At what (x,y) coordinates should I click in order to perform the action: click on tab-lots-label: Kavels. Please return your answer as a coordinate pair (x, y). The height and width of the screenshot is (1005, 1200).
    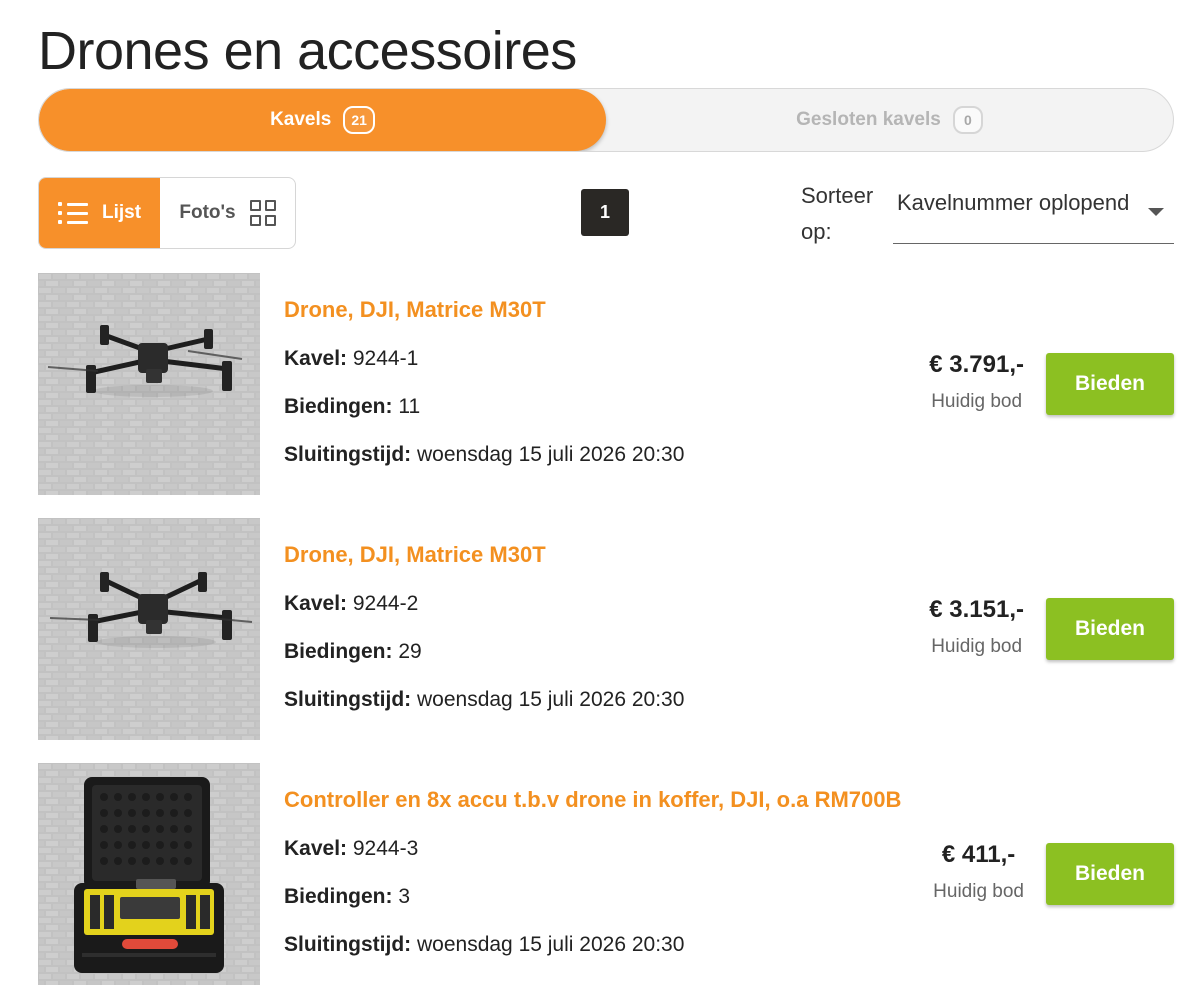
    Looking at the image, I should click on (301, 119).